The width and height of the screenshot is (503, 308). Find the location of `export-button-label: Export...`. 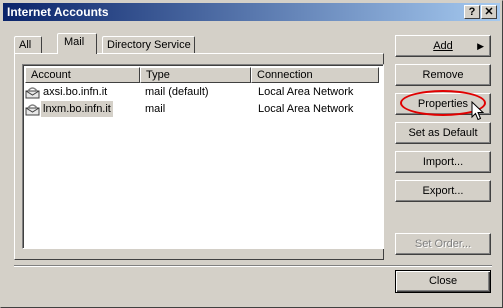

export-button-label: Export... is located at coordinates (443, 191).